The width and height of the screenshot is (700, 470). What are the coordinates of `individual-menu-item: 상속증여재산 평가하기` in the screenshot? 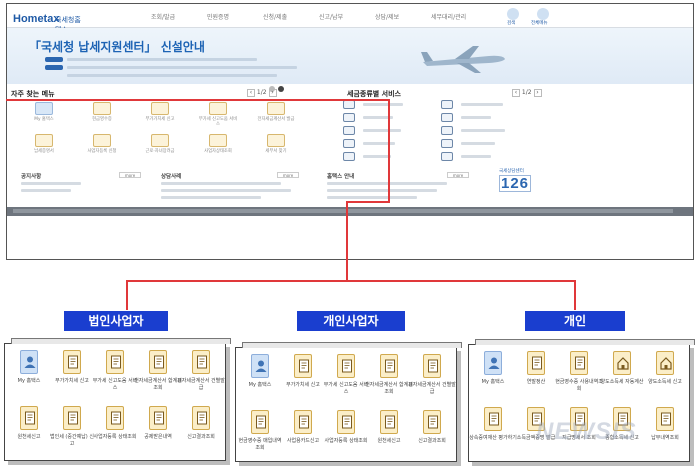 It's located at (493, 432).